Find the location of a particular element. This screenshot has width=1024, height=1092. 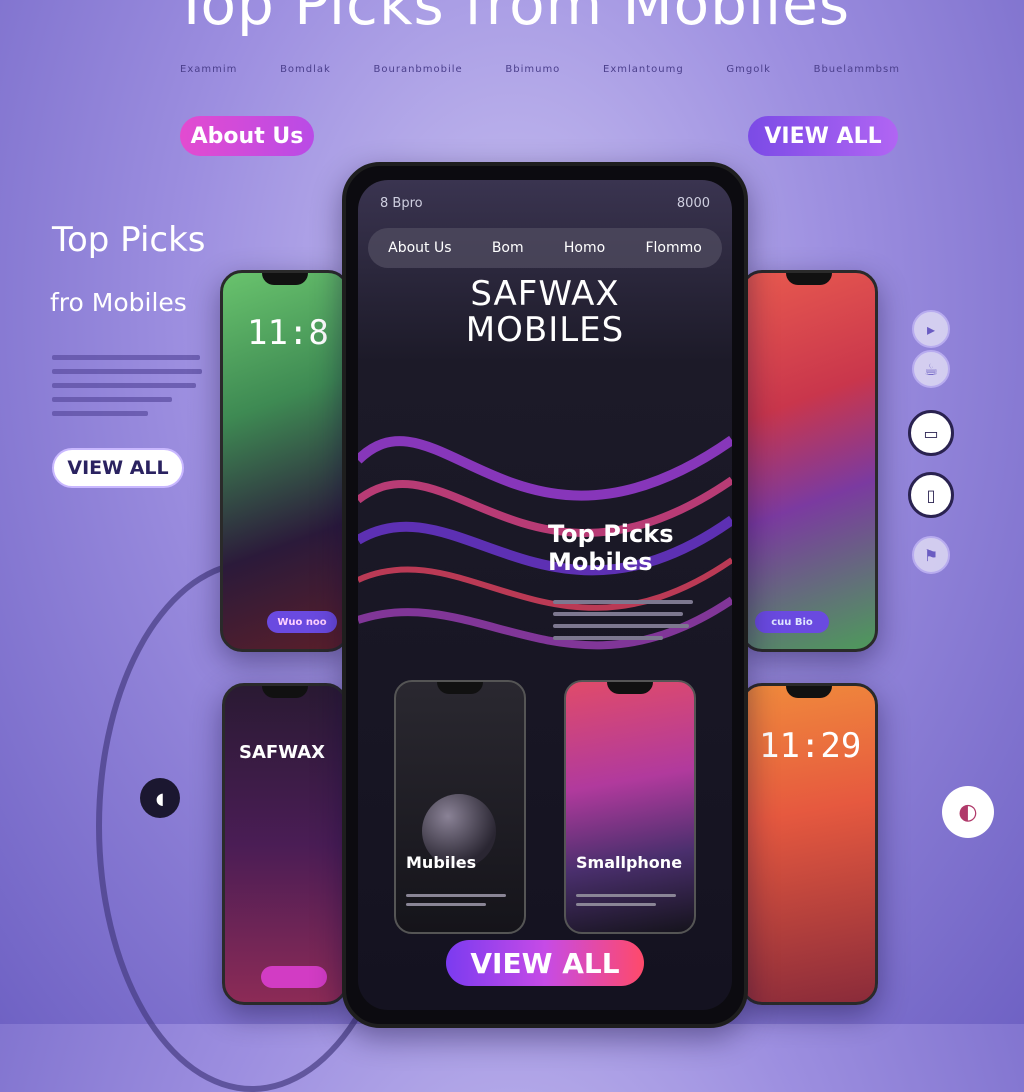

brand-logo-text: SAFWAX MOBILES is located at coordinates (545, 312).